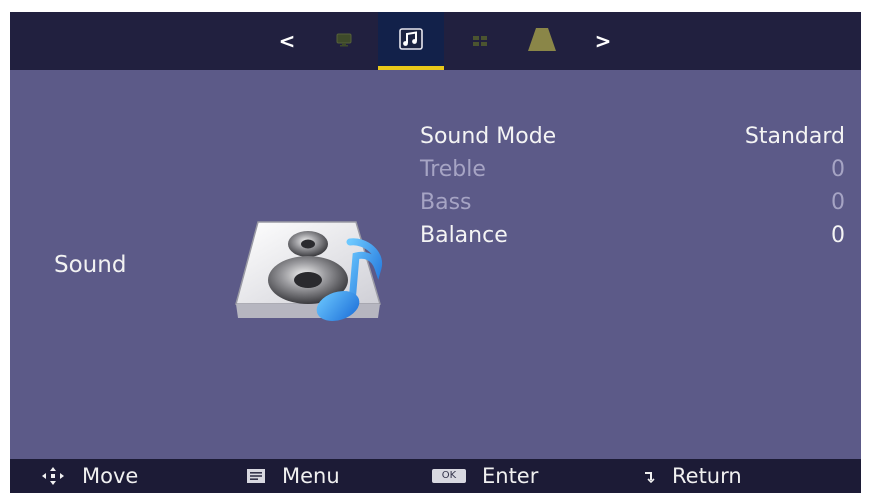 The image size is (871, 493). What do you see at coordinates (707, 476) in the screenshot?
I see `hint-return-label: Return` at bounding box center [707, 476].